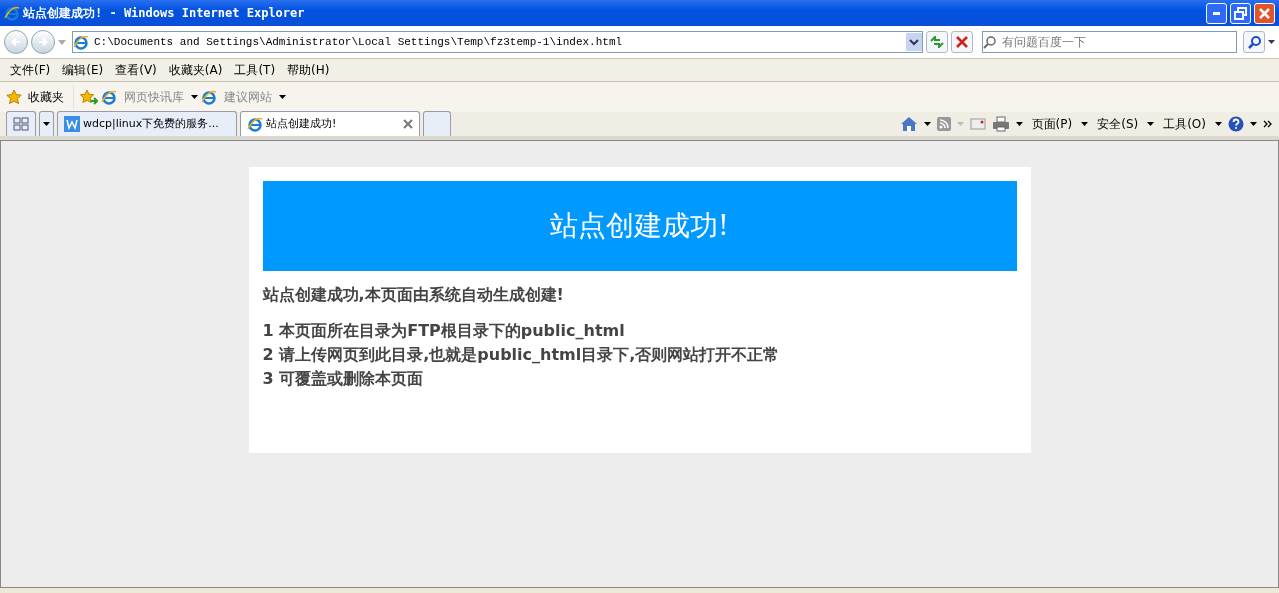 The height and width of the screenshot is (593, 1279). I want to click on restore-button, so click(1240, 13).